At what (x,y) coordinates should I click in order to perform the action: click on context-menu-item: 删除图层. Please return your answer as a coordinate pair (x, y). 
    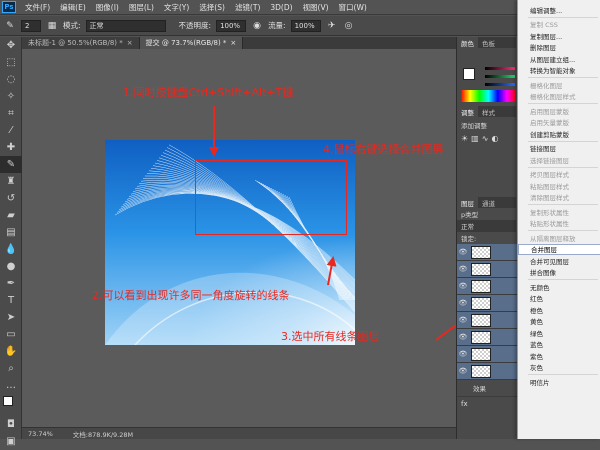
    Looking at the image, I should click on (559, 47).